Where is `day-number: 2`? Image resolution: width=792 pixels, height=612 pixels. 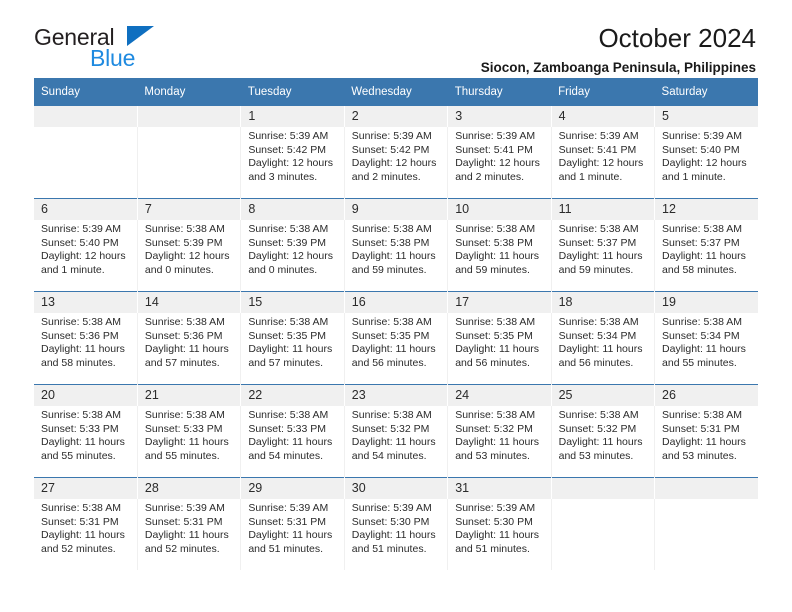 day-number: 2 is located at coordinates (396, 116).